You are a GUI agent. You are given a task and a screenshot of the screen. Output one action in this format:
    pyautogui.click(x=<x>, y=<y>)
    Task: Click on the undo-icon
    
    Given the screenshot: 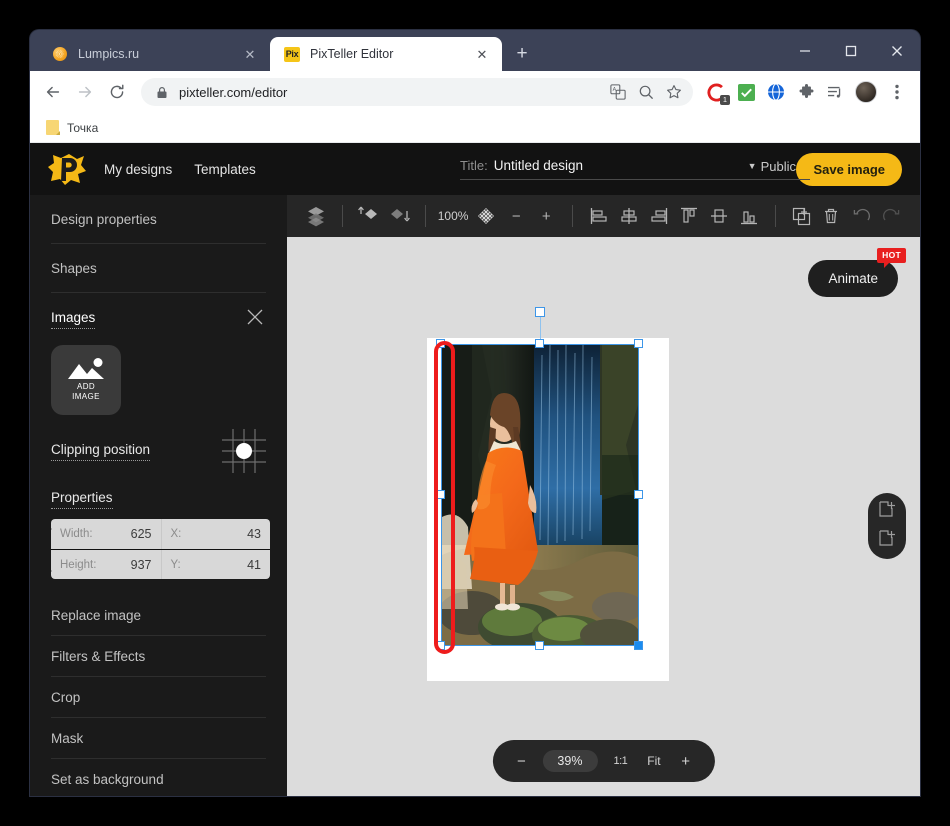 What is the action you would take?
    pyautogui.click(x=861, y=216)
    